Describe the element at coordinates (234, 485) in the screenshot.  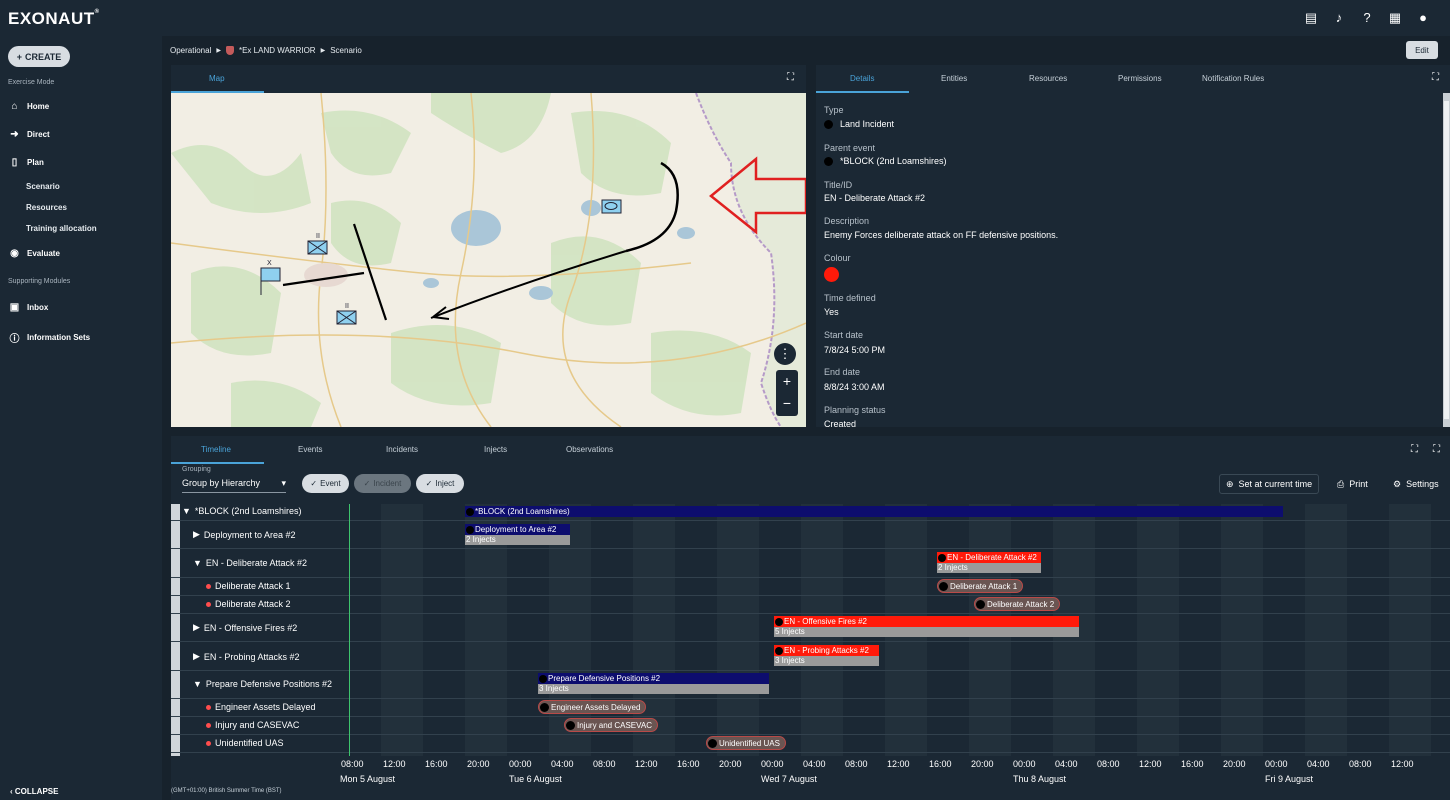
I see `grouping-select: Group by Hierarchy ▾` at that location.